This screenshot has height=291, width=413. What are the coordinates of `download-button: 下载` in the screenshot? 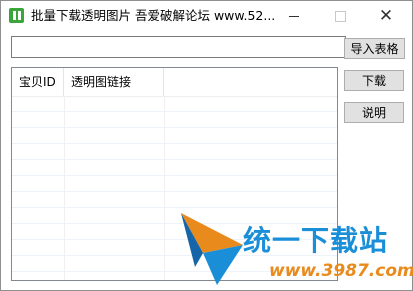 It's located at (374, 80).